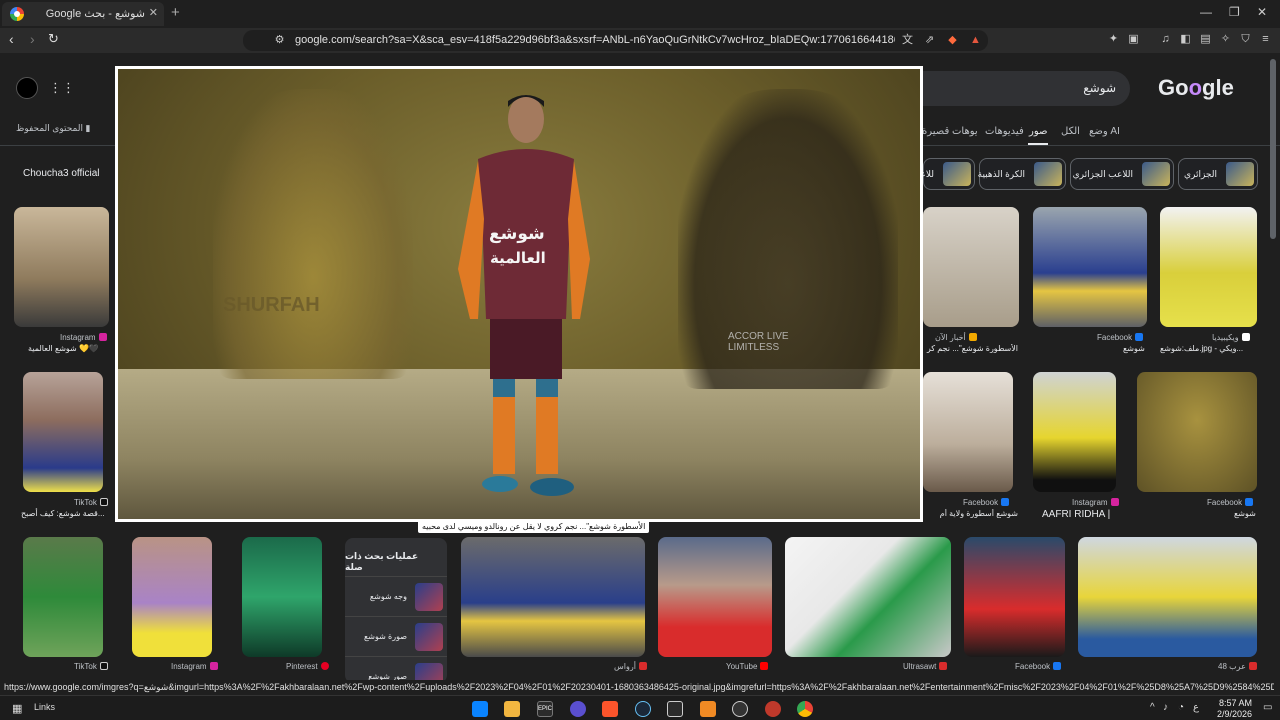 The height and width of the screenshot is (720, 1280). Describe the element at coordinates (610, 709) in the screenshot. I see `brave-browser-icon` at that location.